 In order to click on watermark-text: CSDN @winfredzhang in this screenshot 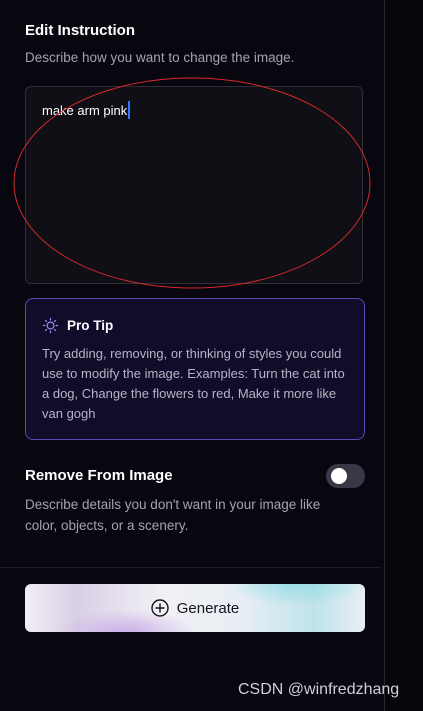, I will do `click(319, 689)`.